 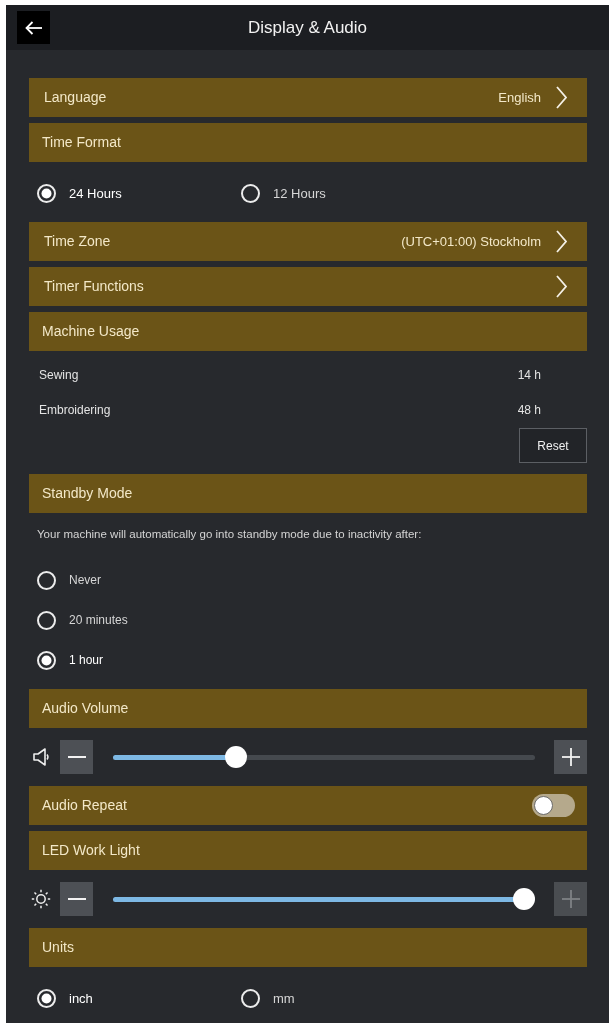 I want to click on setting-link: Timer Functions, so click(x=308, y=286).